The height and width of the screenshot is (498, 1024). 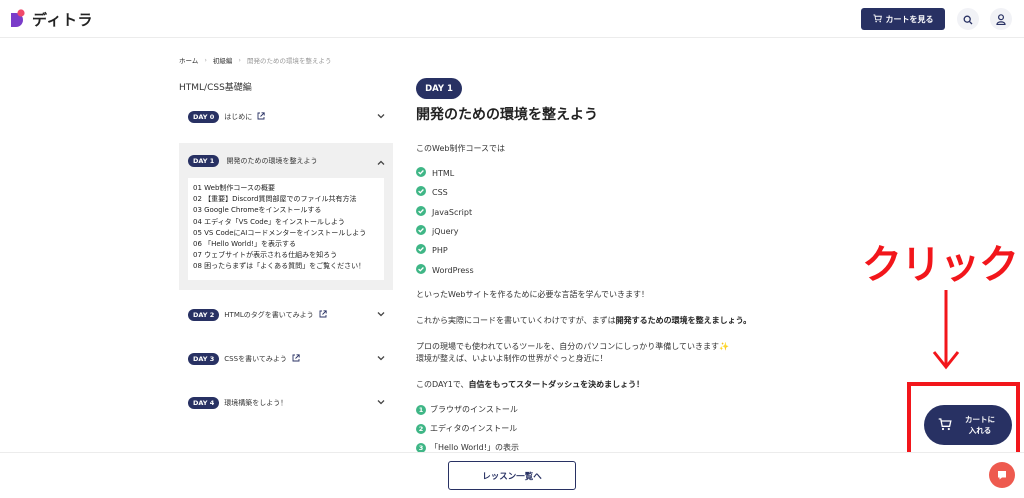 I want to click on paragraph-setup-text: これから実際にコードを書いていくわけですが、まずは, so click(x=516, y=320).